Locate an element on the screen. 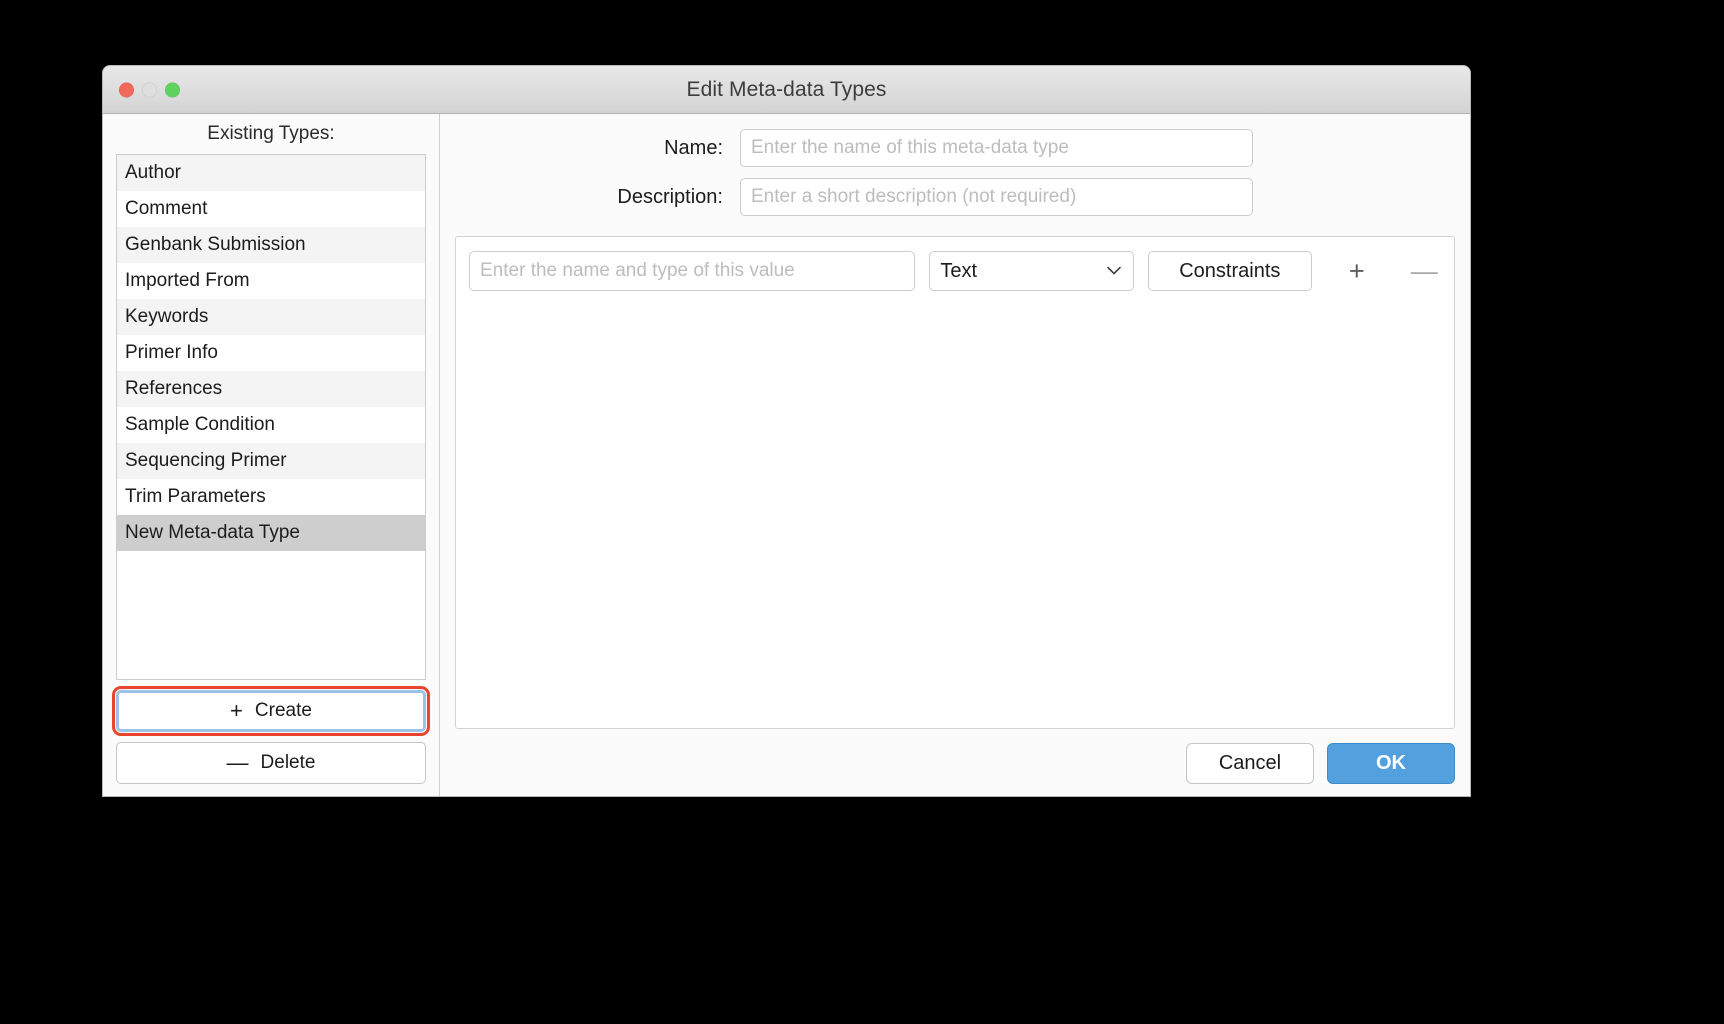 The height and width of the screenshot is (1024, 1724). list-item: Sequencing Primer is located at coordinates (271, 461).